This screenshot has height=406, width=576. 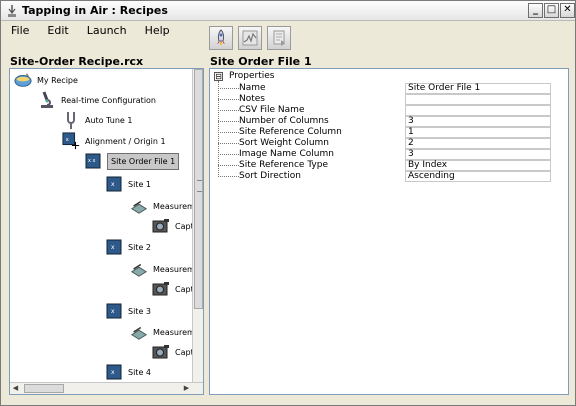 I want to click on tree-node-site-4: x Site 4, so click(x=128, y=372).